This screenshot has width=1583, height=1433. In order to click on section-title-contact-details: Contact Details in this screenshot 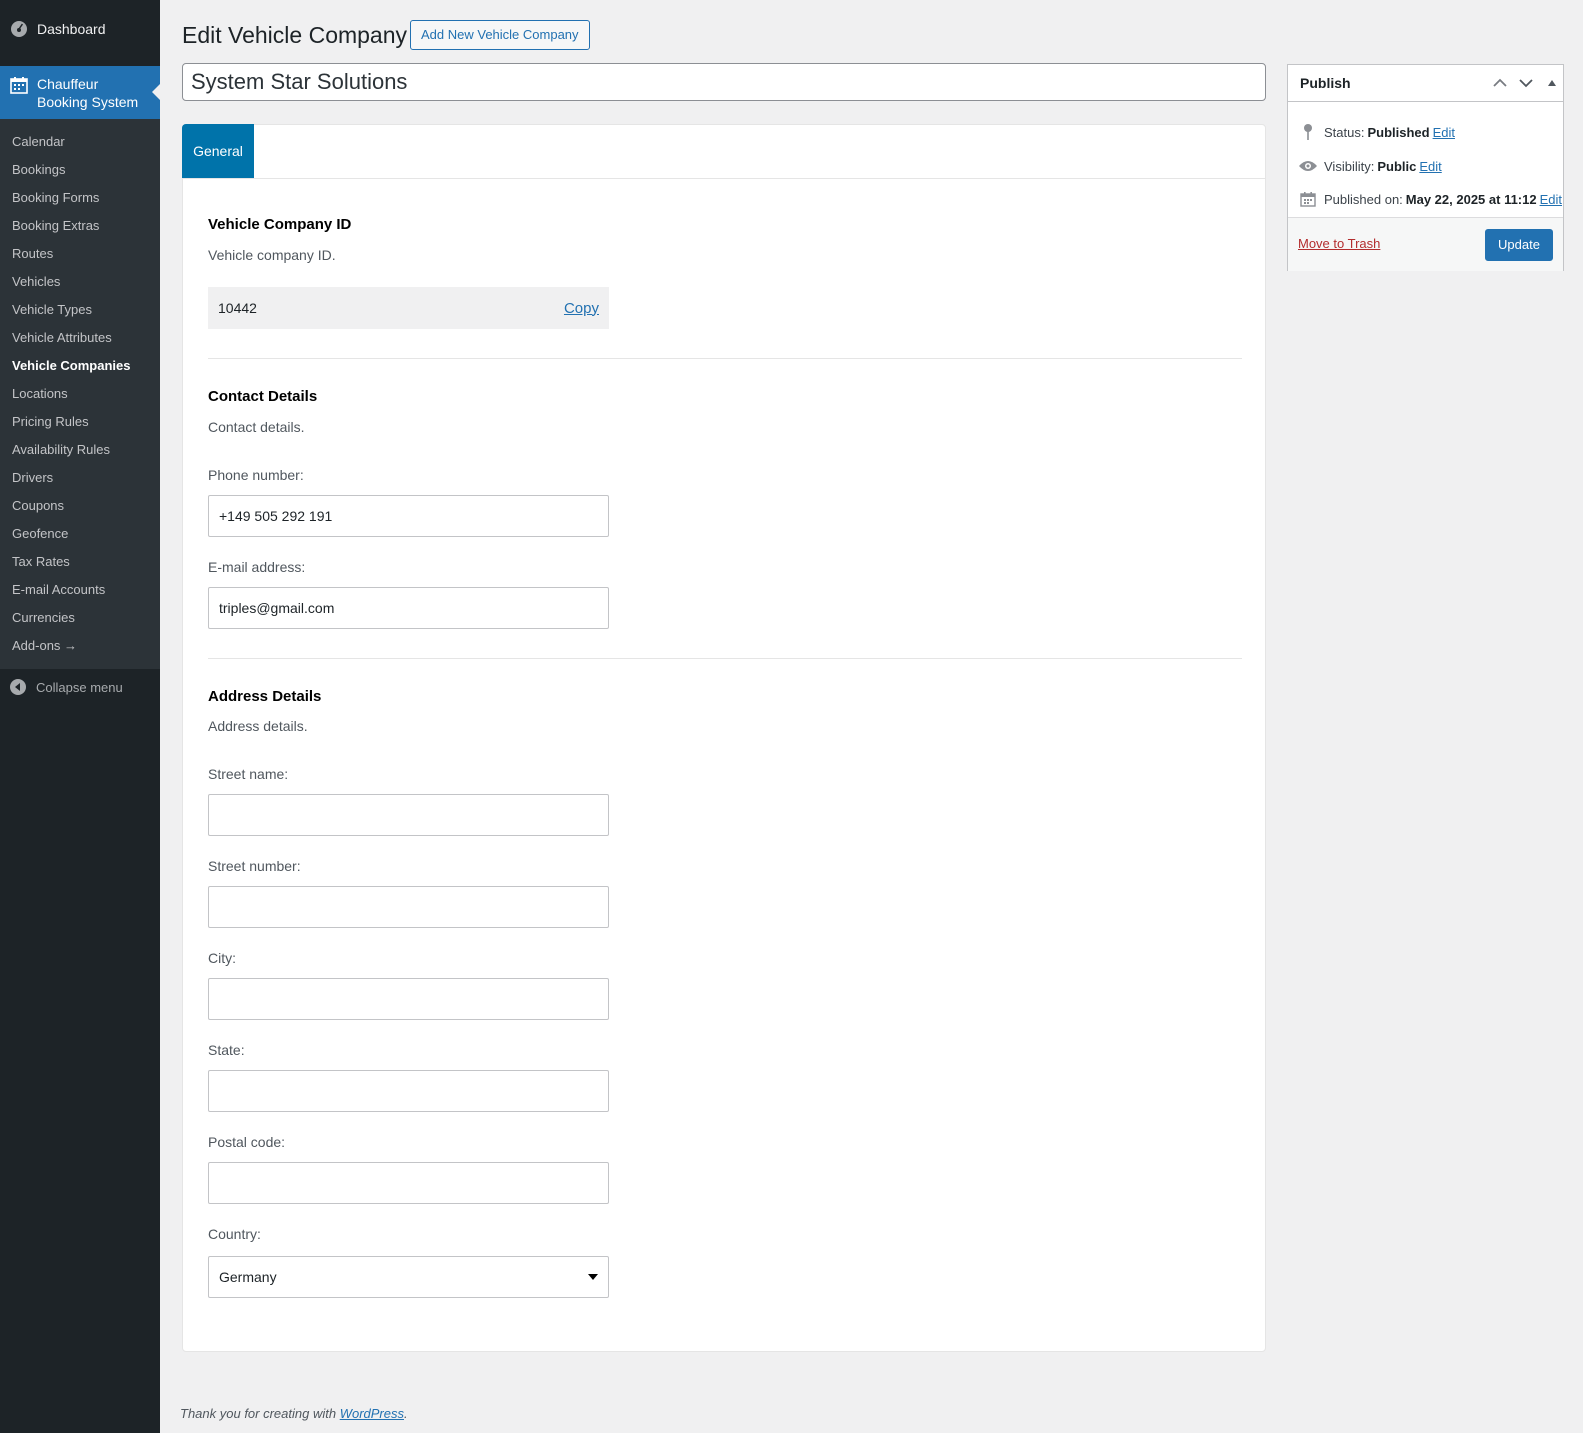, I will do `click(263, 396)`.